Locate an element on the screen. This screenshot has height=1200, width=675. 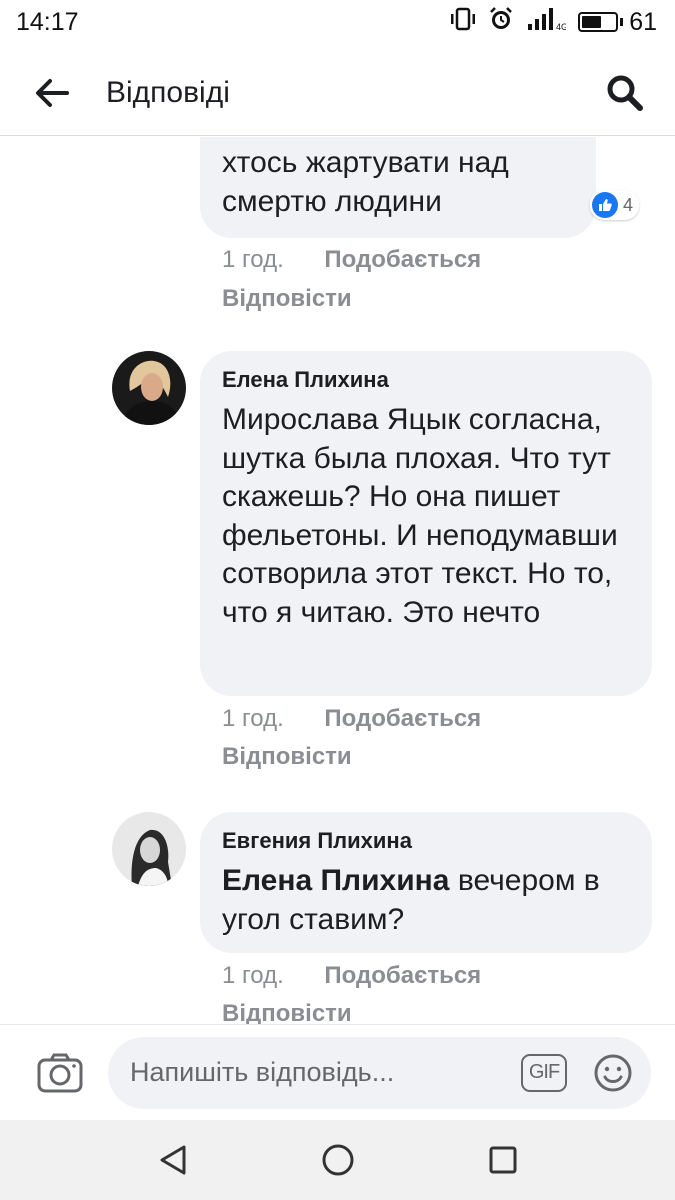
reaction-badge: 4 is located at coordinates (615, 205).